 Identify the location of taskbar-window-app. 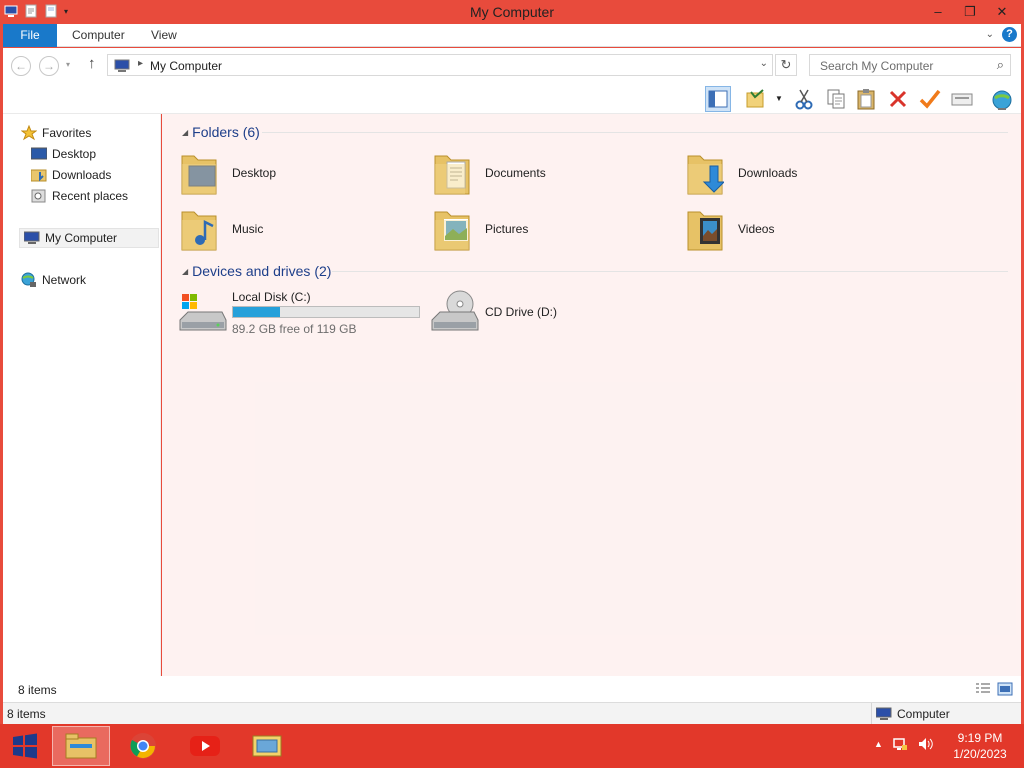
(267, 746).